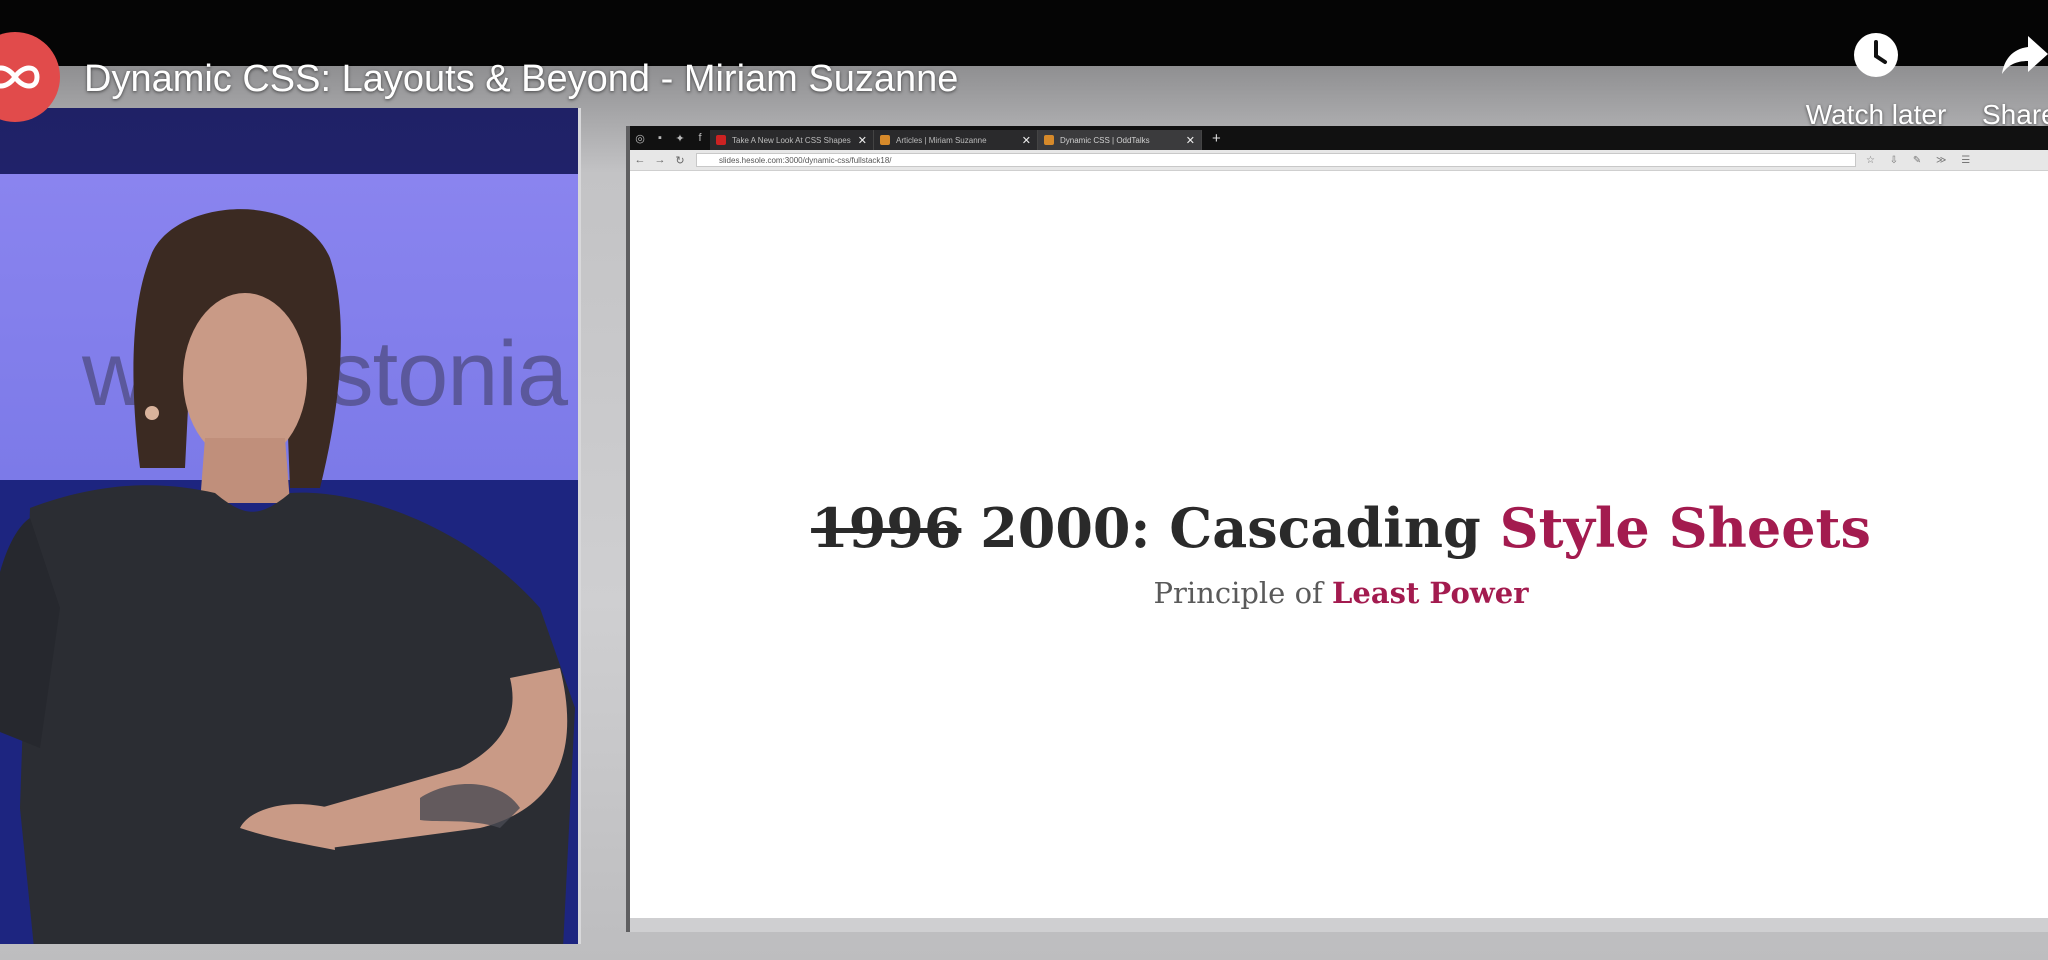 The image size is (2048, 960). I want to click on browser-tab: Take A New Look At CSS Shapes ✕, so click(792, 140).